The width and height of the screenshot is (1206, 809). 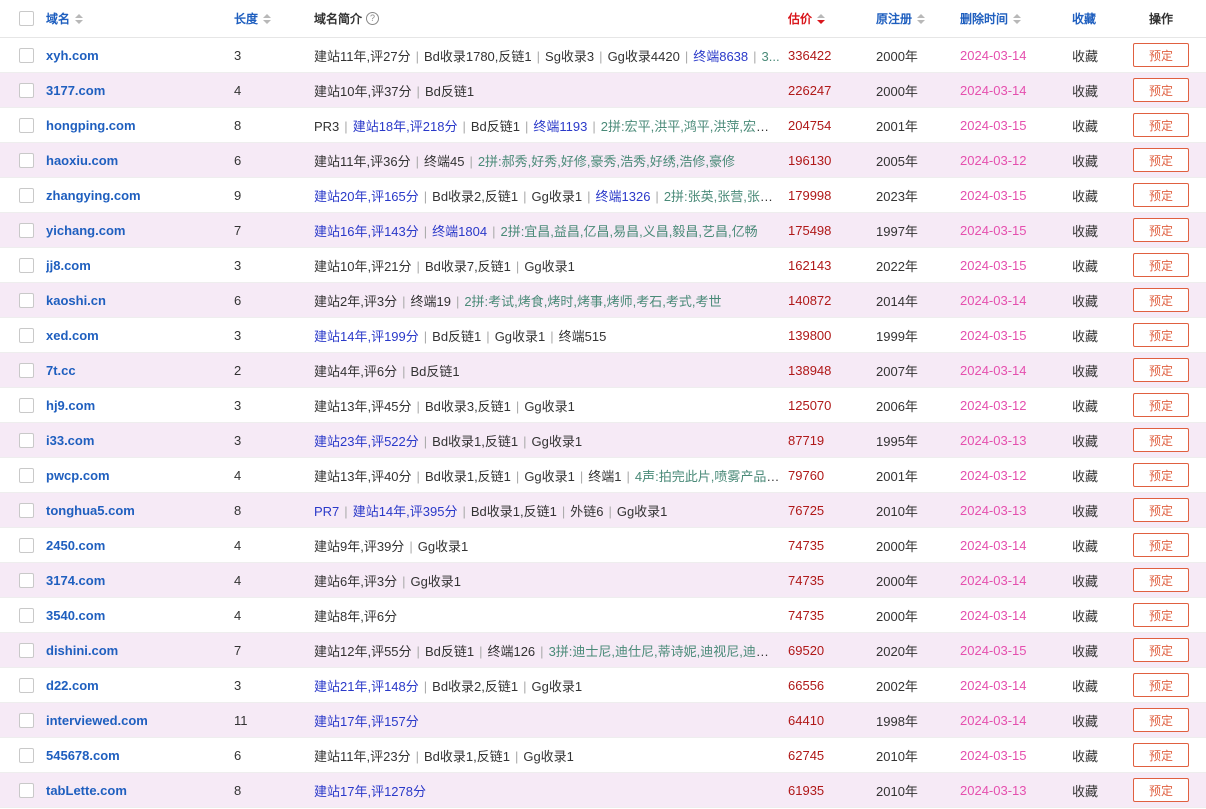 I want to click on domain-link: hongping.com, so click(x=91, y=125).